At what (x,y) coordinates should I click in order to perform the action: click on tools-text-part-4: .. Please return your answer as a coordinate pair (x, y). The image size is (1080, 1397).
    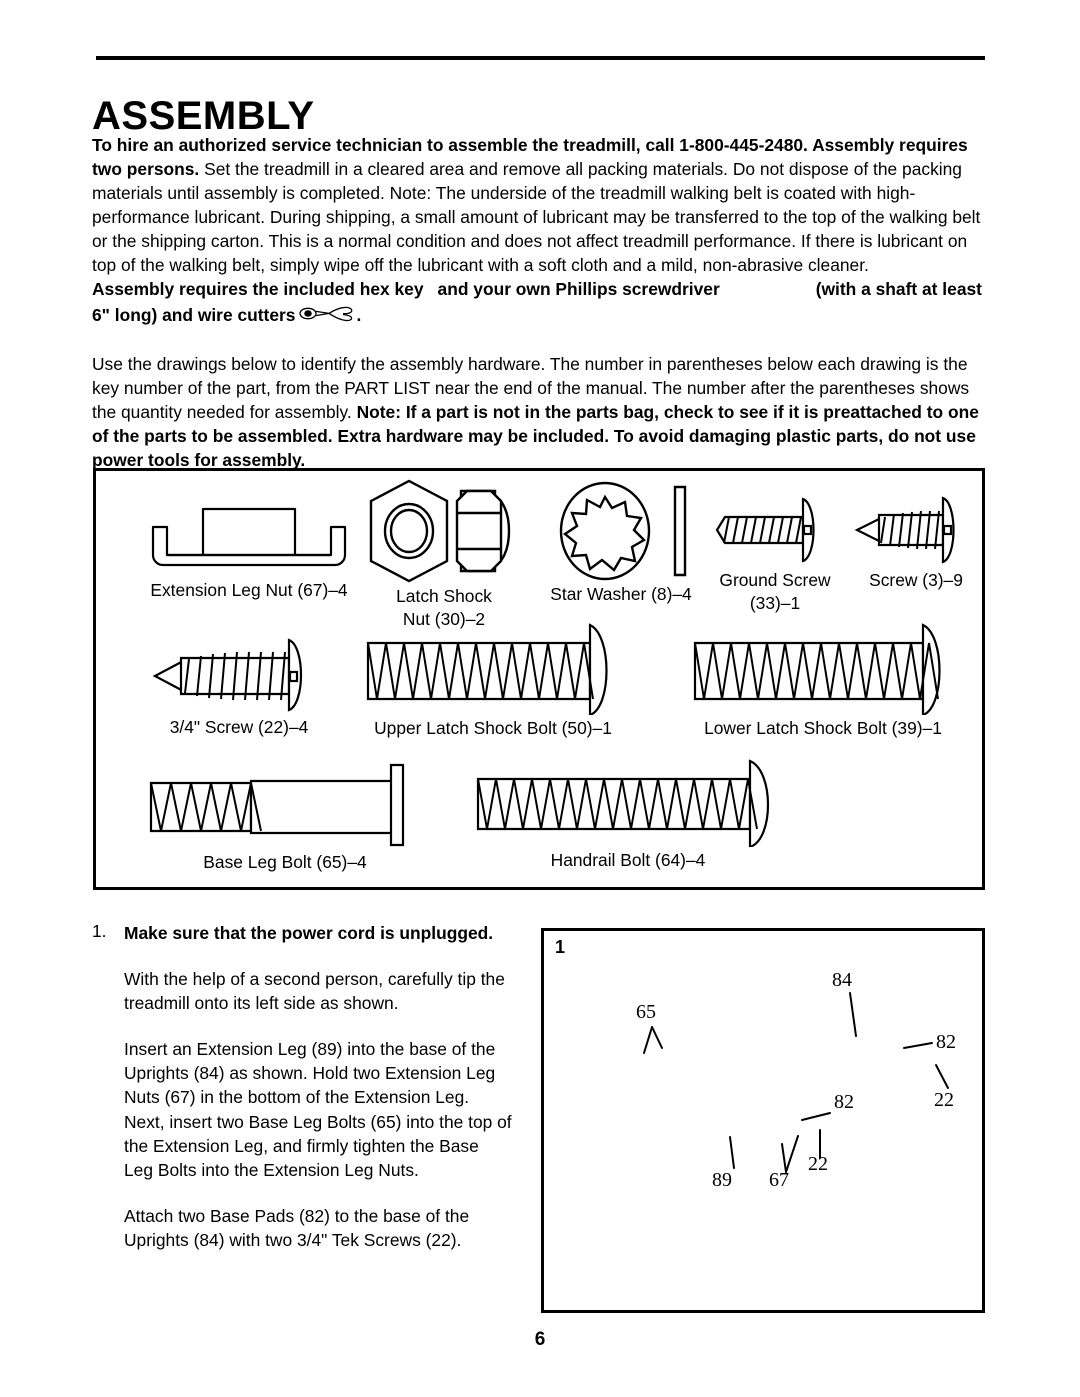
    Looking at the image, I should click on (359, 315).